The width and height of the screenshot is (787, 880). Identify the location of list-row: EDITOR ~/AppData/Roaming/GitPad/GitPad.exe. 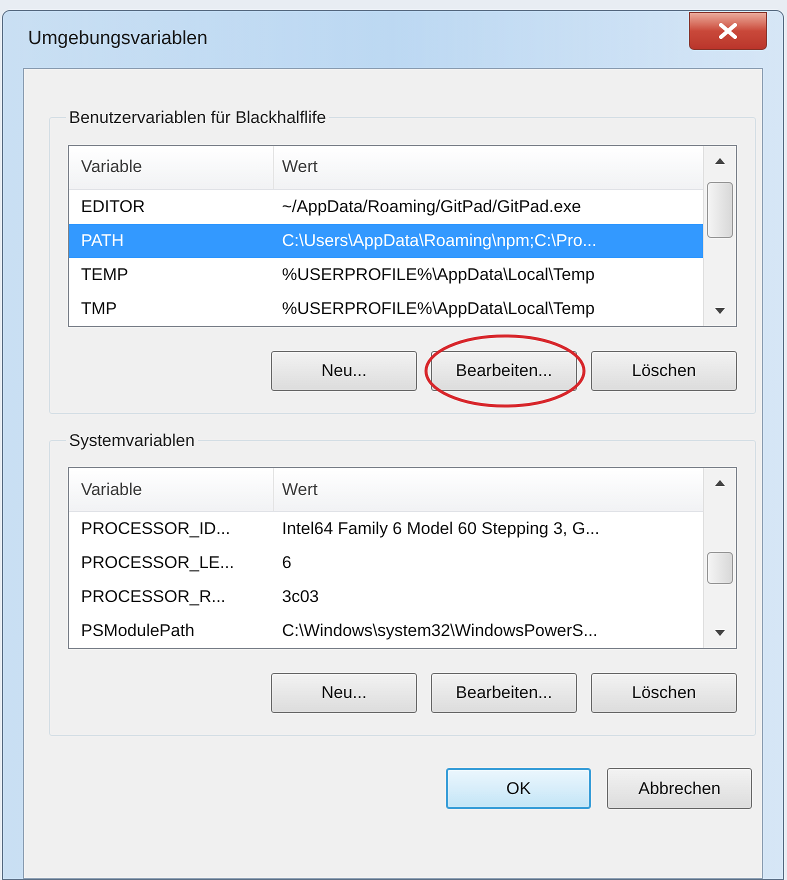
(386, 207).